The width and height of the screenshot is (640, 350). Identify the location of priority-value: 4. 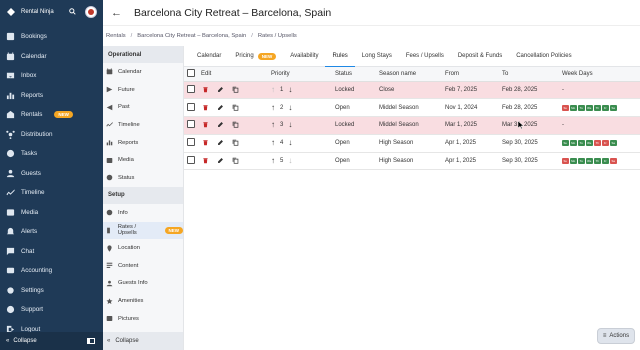
(282, 143).